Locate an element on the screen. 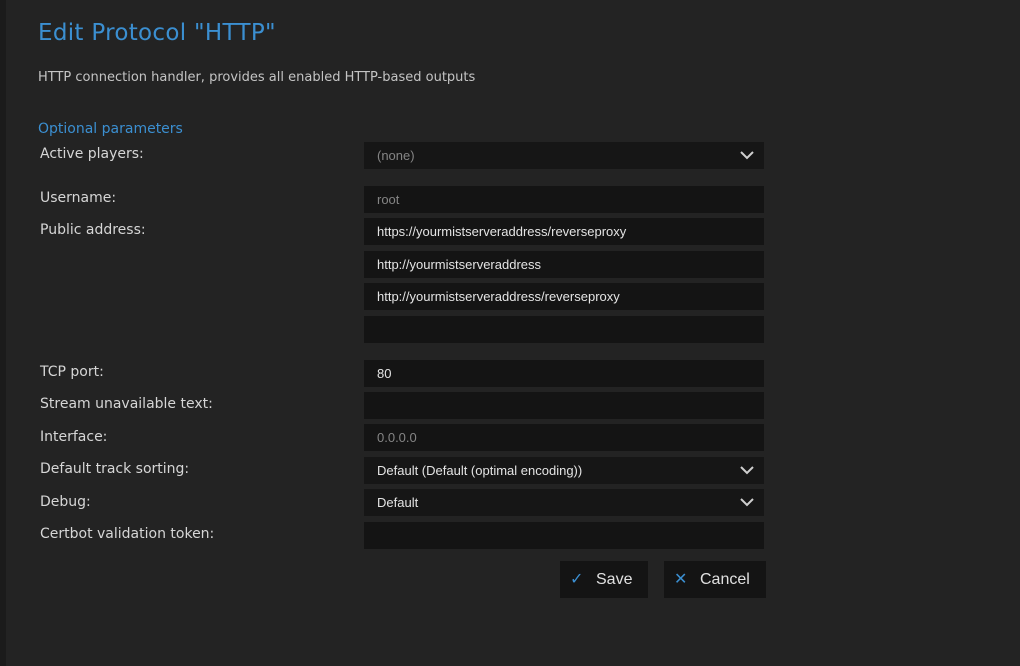  cancel-button: ✕ Cancel is located at coordinates (715, 579).